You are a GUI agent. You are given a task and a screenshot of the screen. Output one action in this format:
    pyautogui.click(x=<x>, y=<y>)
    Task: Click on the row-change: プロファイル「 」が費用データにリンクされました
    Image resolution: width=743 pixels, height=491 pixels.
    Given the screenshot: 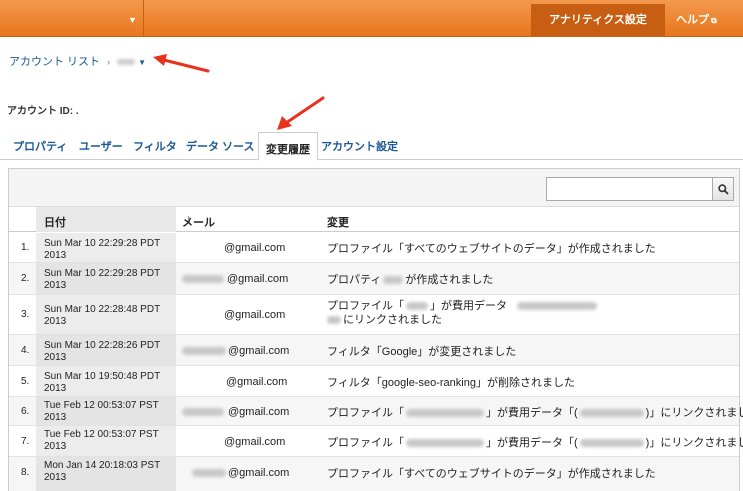 What is the action you would take?
    pyautogui.click(x=462, y=313)
    